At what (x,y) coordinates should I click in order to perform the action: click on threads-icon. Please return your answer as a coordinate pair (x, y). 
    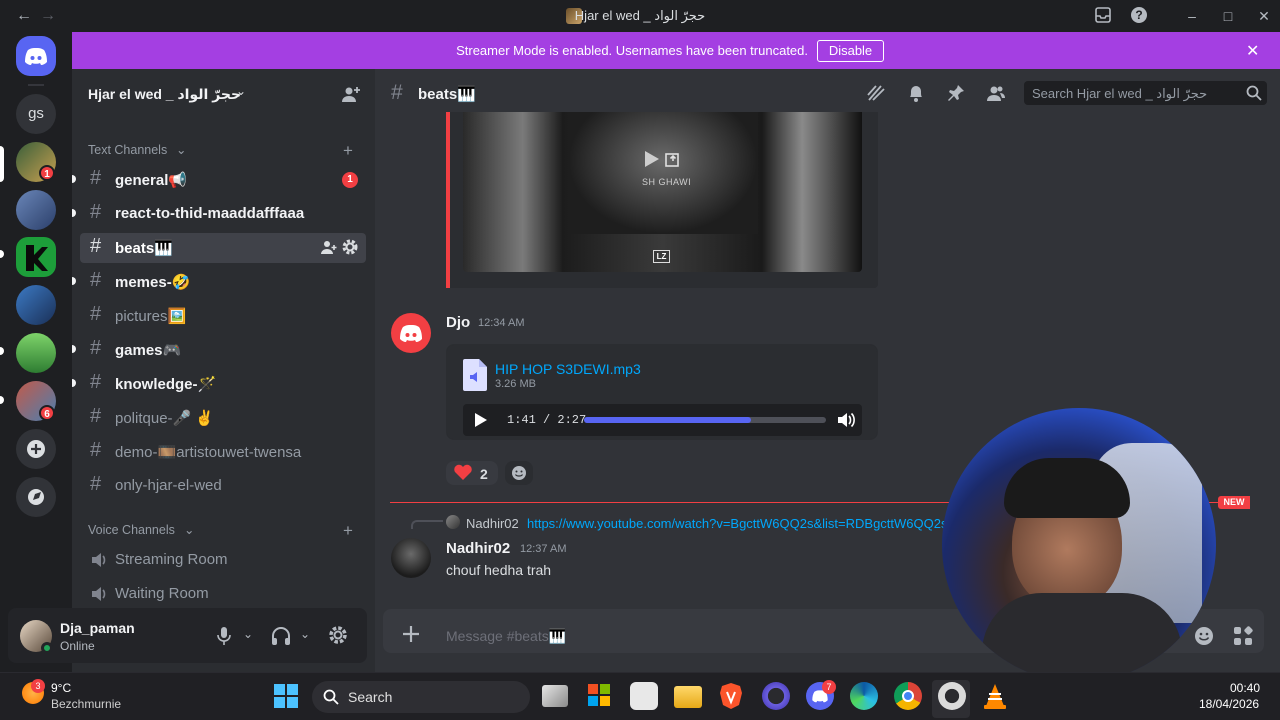
    Looking at the image, I should click on (876, 93).